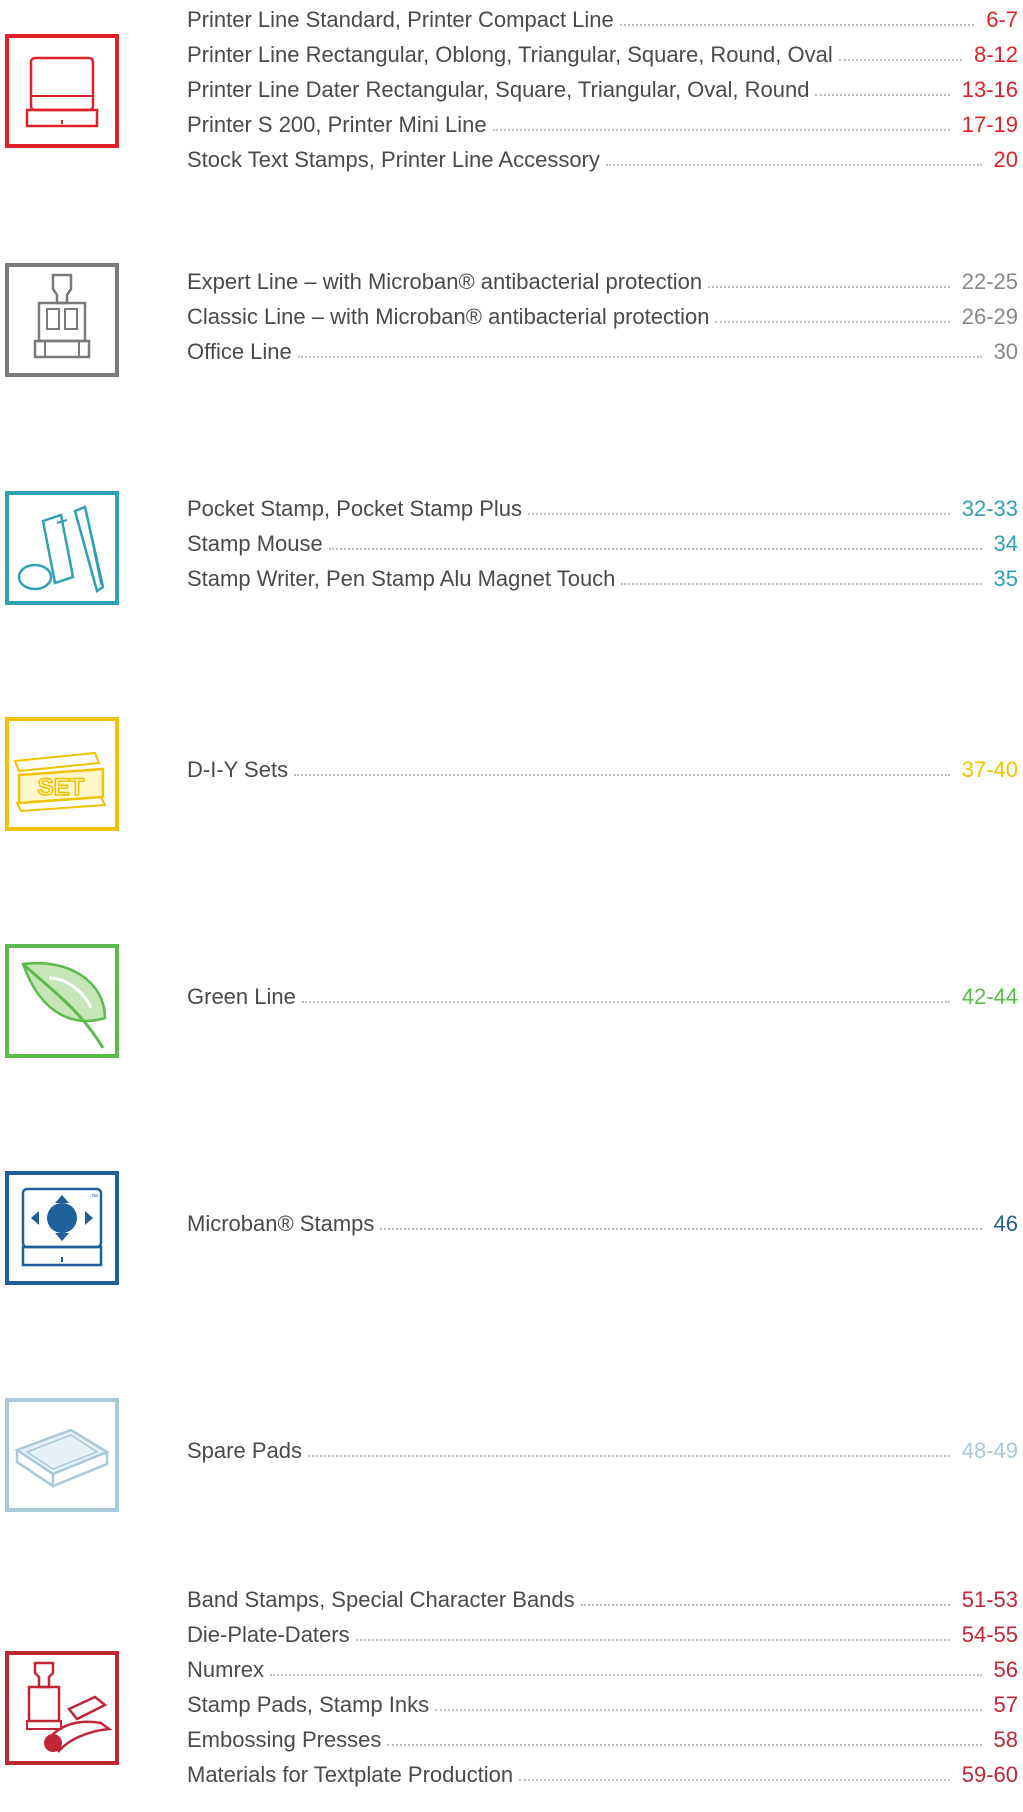 This screenshot has width=1023, height=1812. What do you see at coordinates (989, 508) in the screenshot?
I see `entry-pages: 32-33` at bounding box center [989, 508].